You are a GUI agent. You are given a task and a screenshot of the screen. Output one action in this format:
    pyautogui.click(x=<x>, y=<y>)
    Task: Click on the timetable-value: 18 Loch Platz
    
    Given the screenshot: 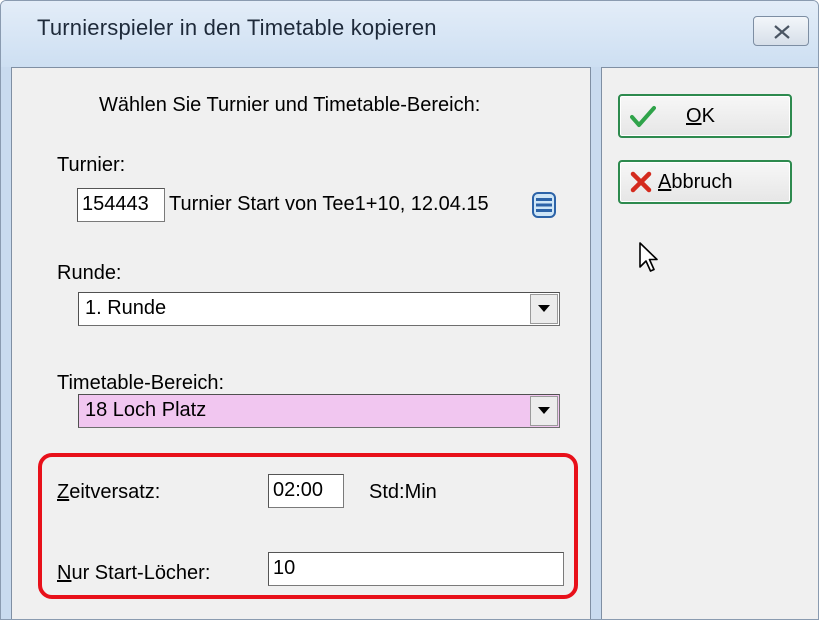 What is the action you would take?
    pyautogui.click(x=146, y=410)
    